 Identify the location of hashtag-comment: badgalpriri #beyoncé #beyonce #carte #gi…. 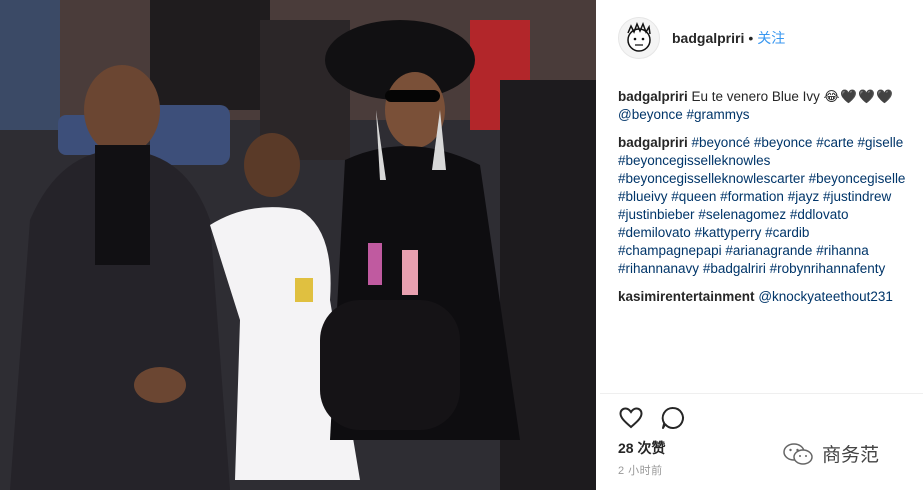
(764, 206).